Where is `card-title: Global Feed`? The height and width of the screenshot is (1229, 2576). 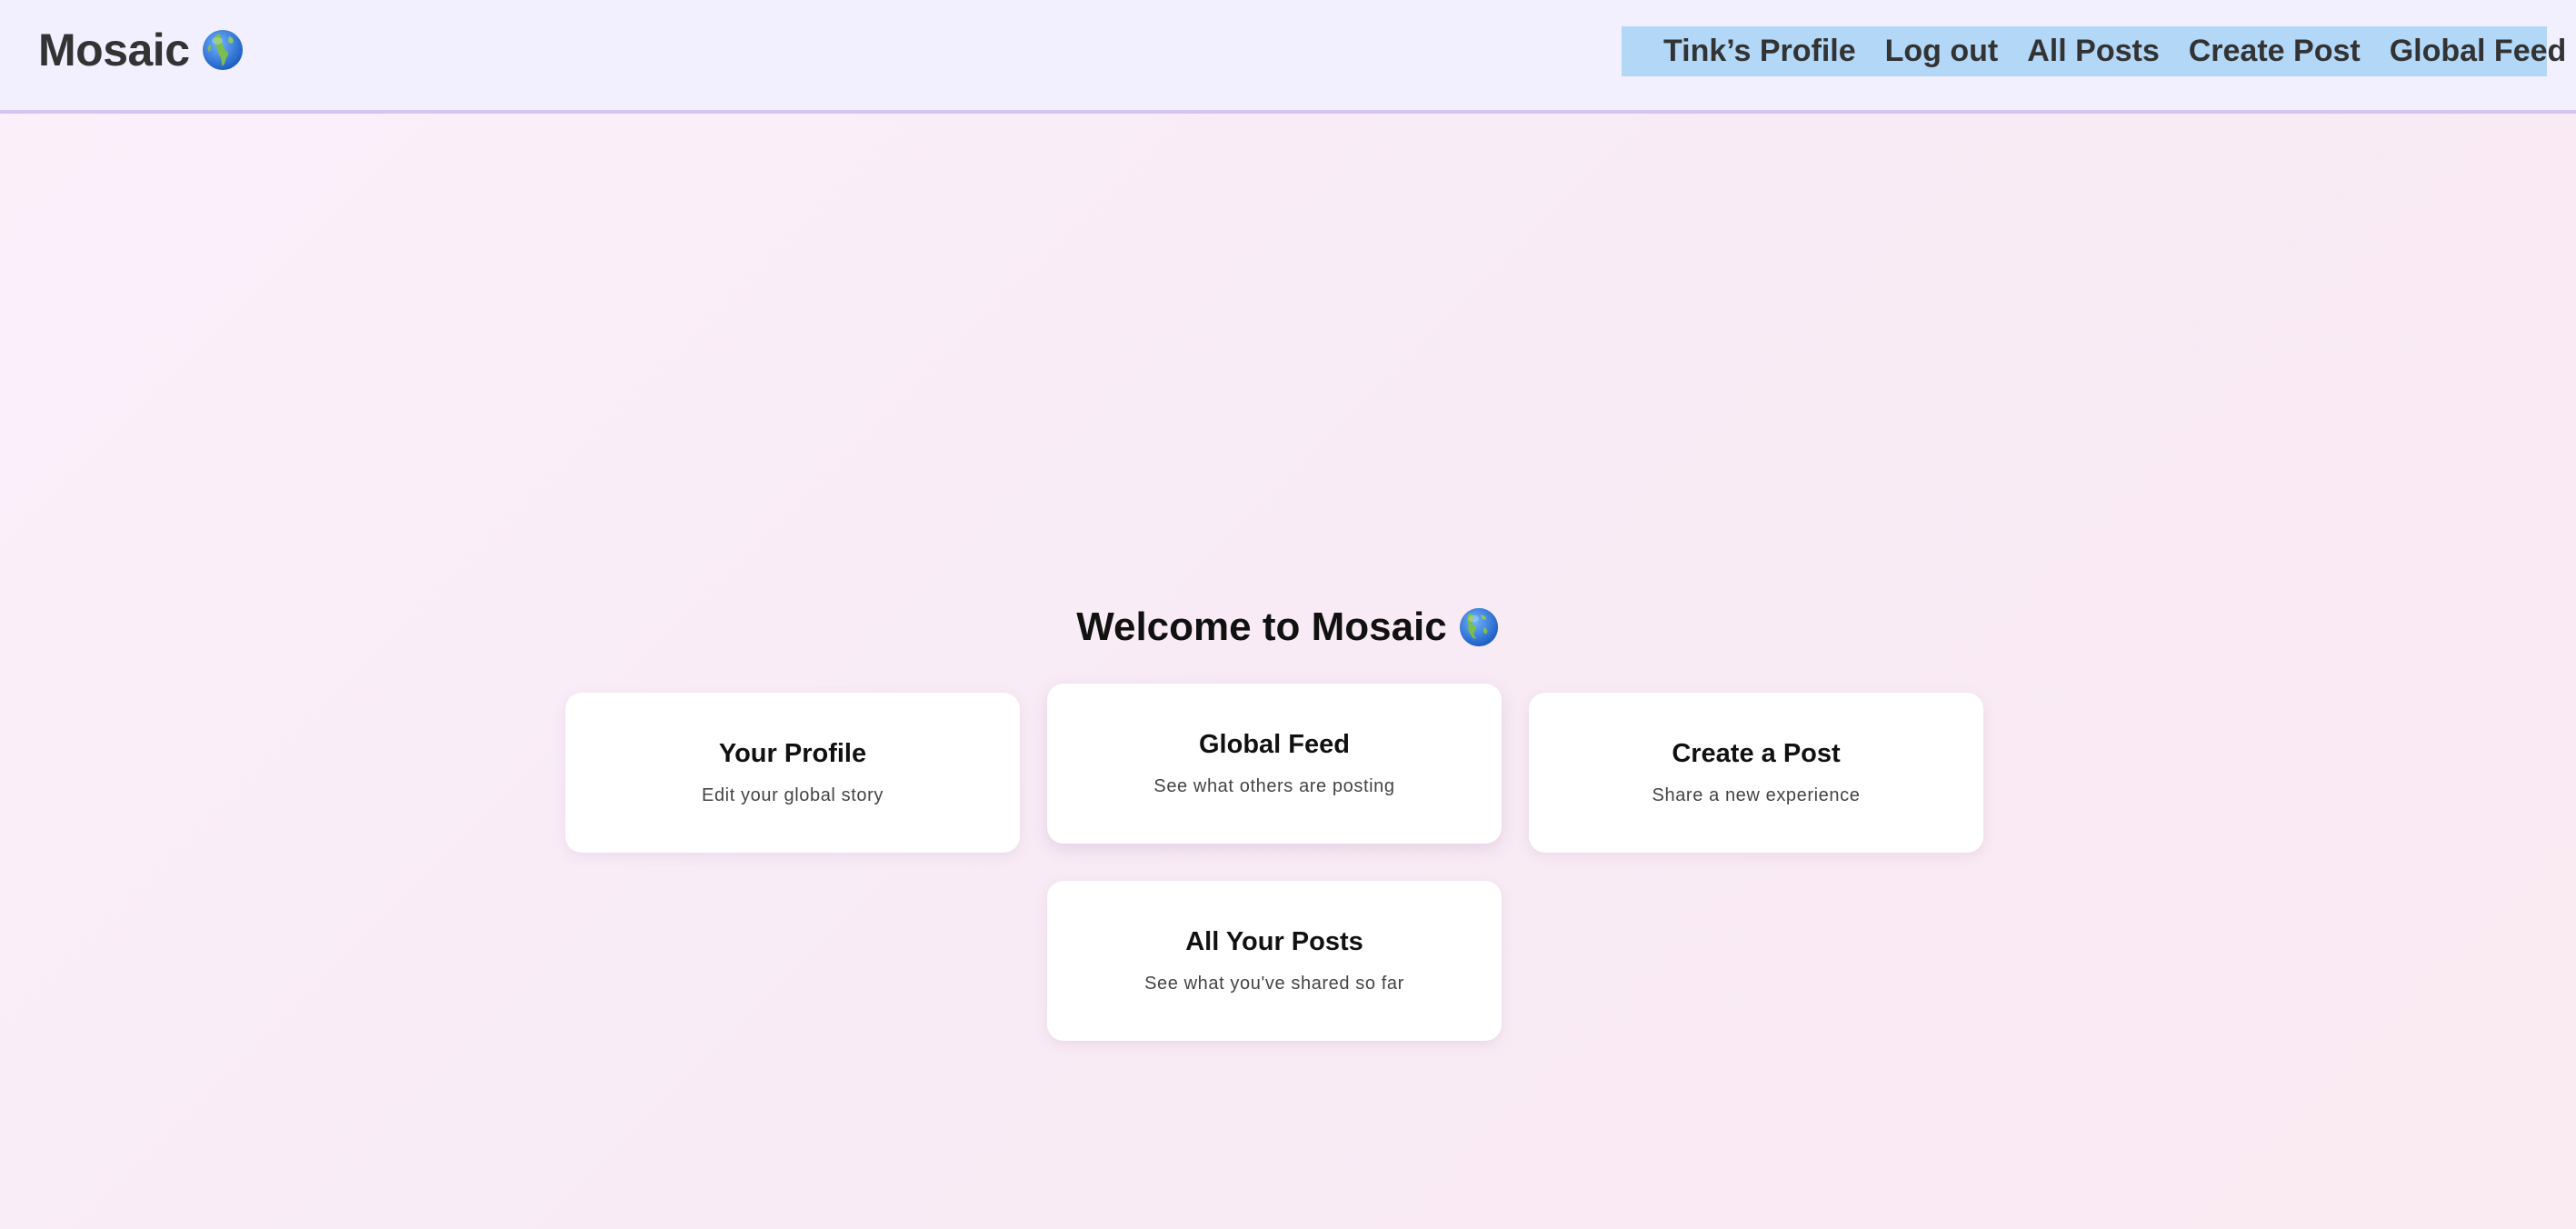 card-title: Global Feed is located at coordinates (1274, 744).